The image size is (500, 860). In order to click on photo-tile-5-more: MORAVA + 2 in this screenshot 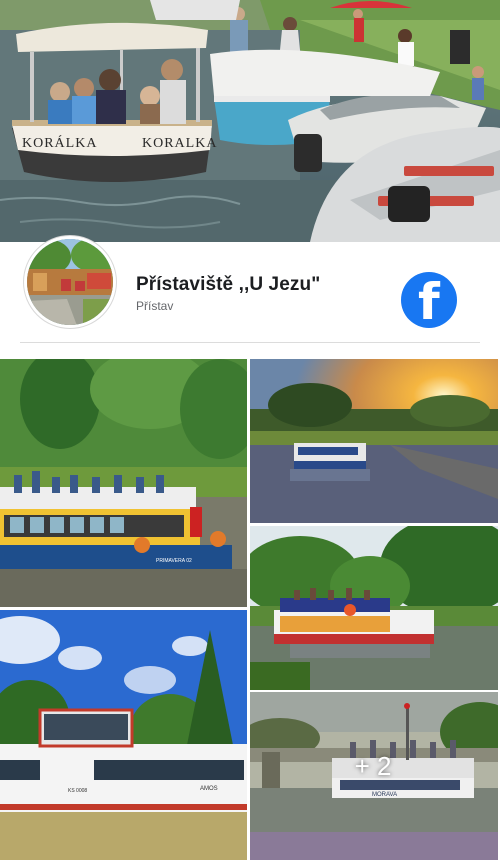, I will do `click(374, 776)`.